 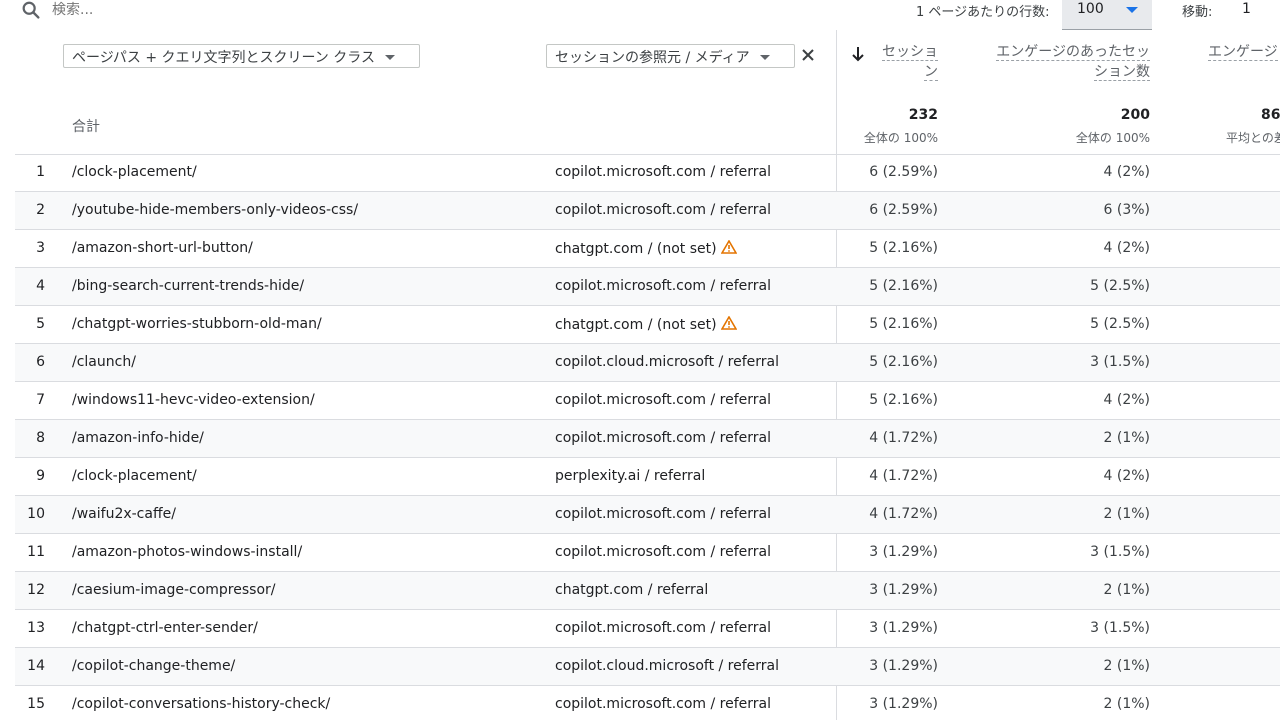 What do you see at coordinates (905, 62) in the screenshot?
I see `column-header-sessions: セッショ ン` at bounding box center [905, 62].